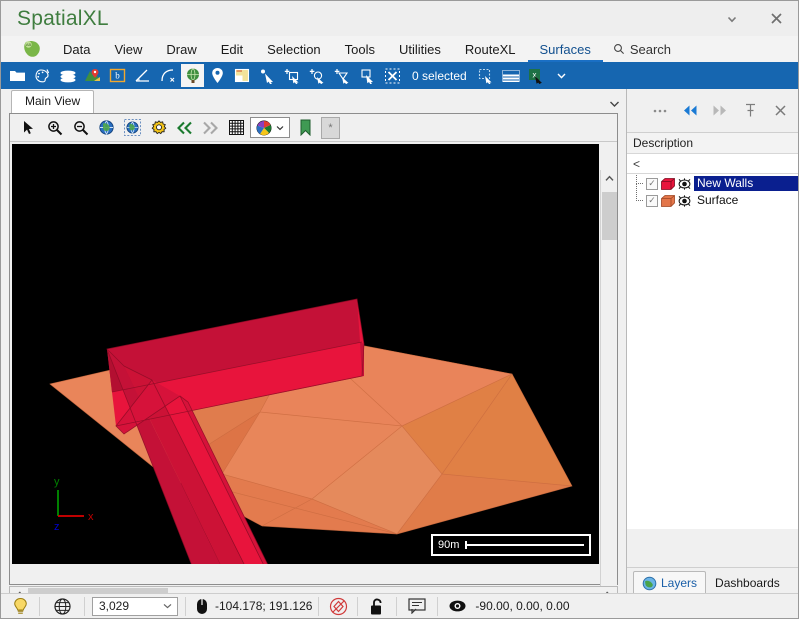 This screenshot has width=799, height=619. I want to click on snap-button, so click(338, 606).